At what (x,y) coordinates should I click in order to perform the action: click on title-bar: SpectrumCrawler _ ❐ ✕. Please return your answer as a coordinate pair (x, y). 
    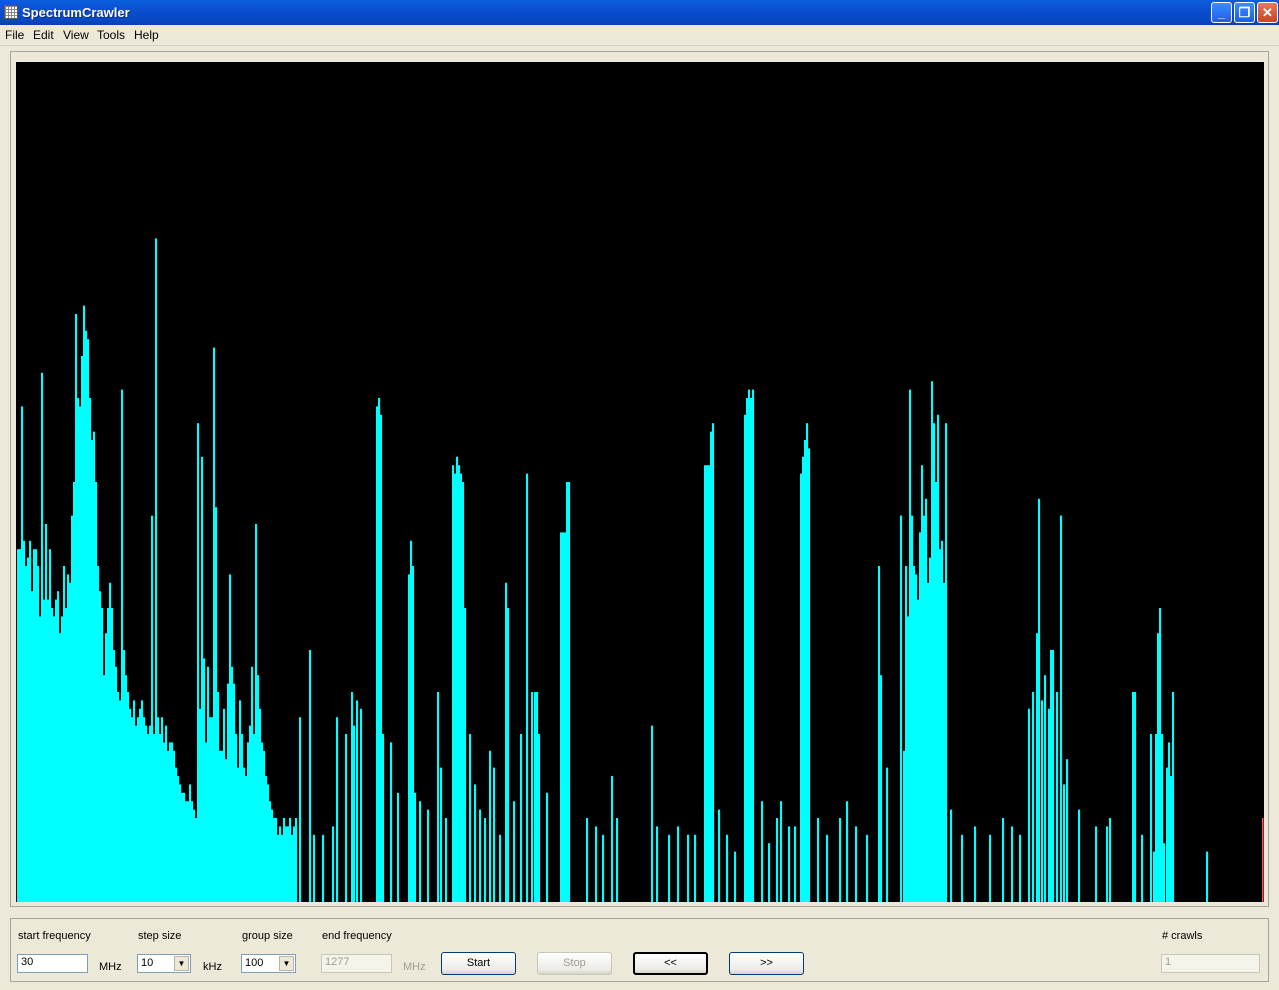
    Looking at the image, I should click on (639, 12).